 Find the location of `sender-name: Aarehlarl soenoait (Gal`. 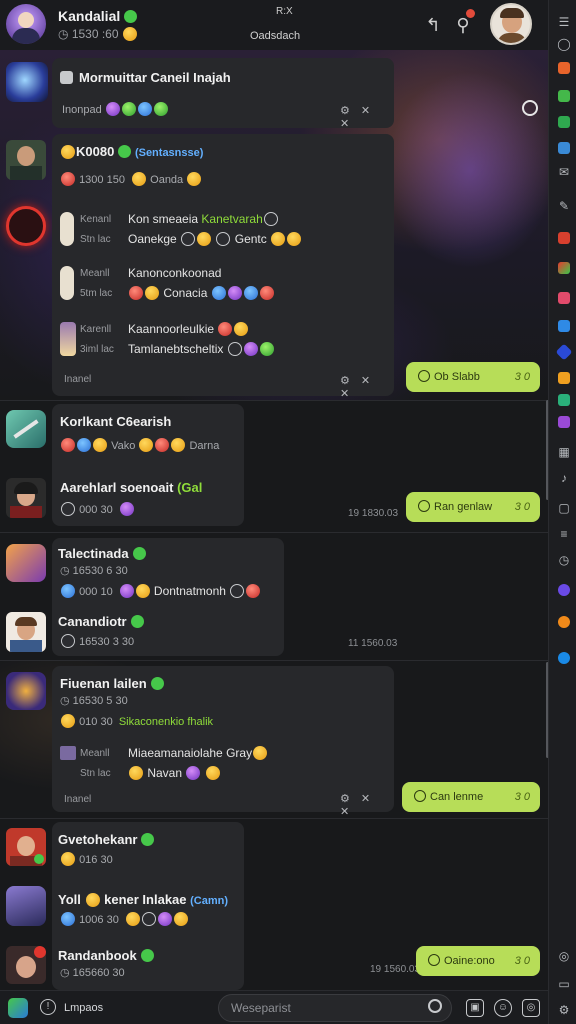

sender-name: Aarehlarl soenoait (Gal is located at coordinates (131, 487).